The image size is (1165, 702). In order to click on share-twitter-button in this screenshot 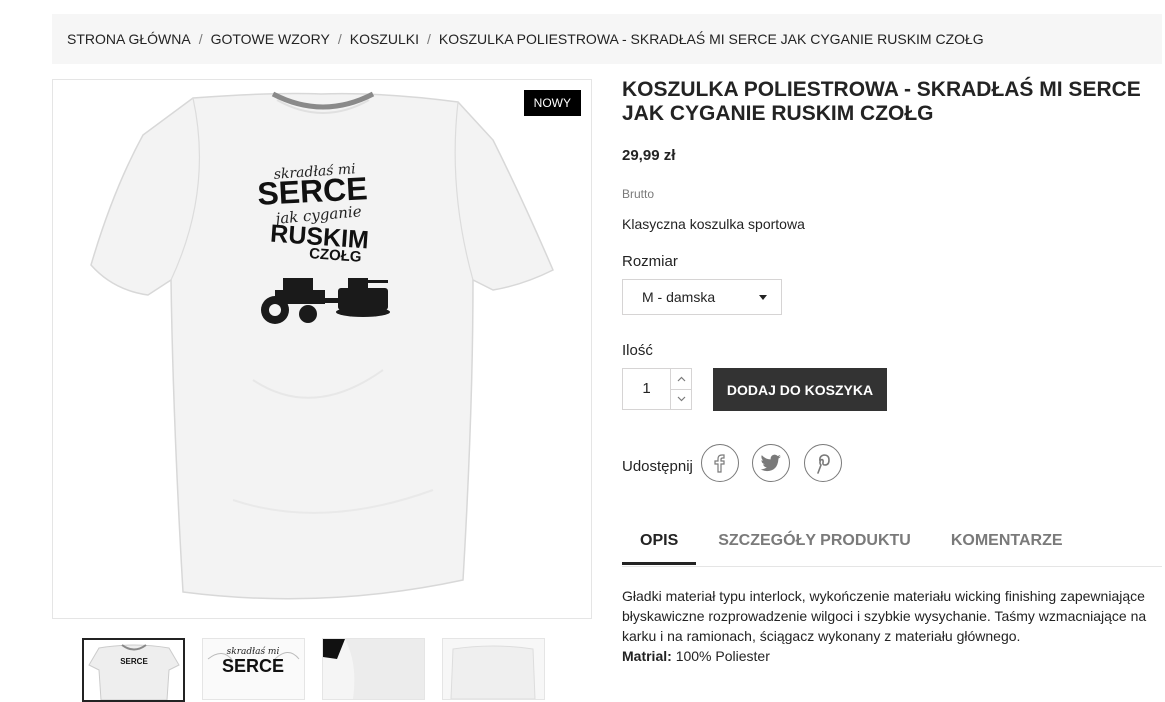, I will do `click(771, 463)`.